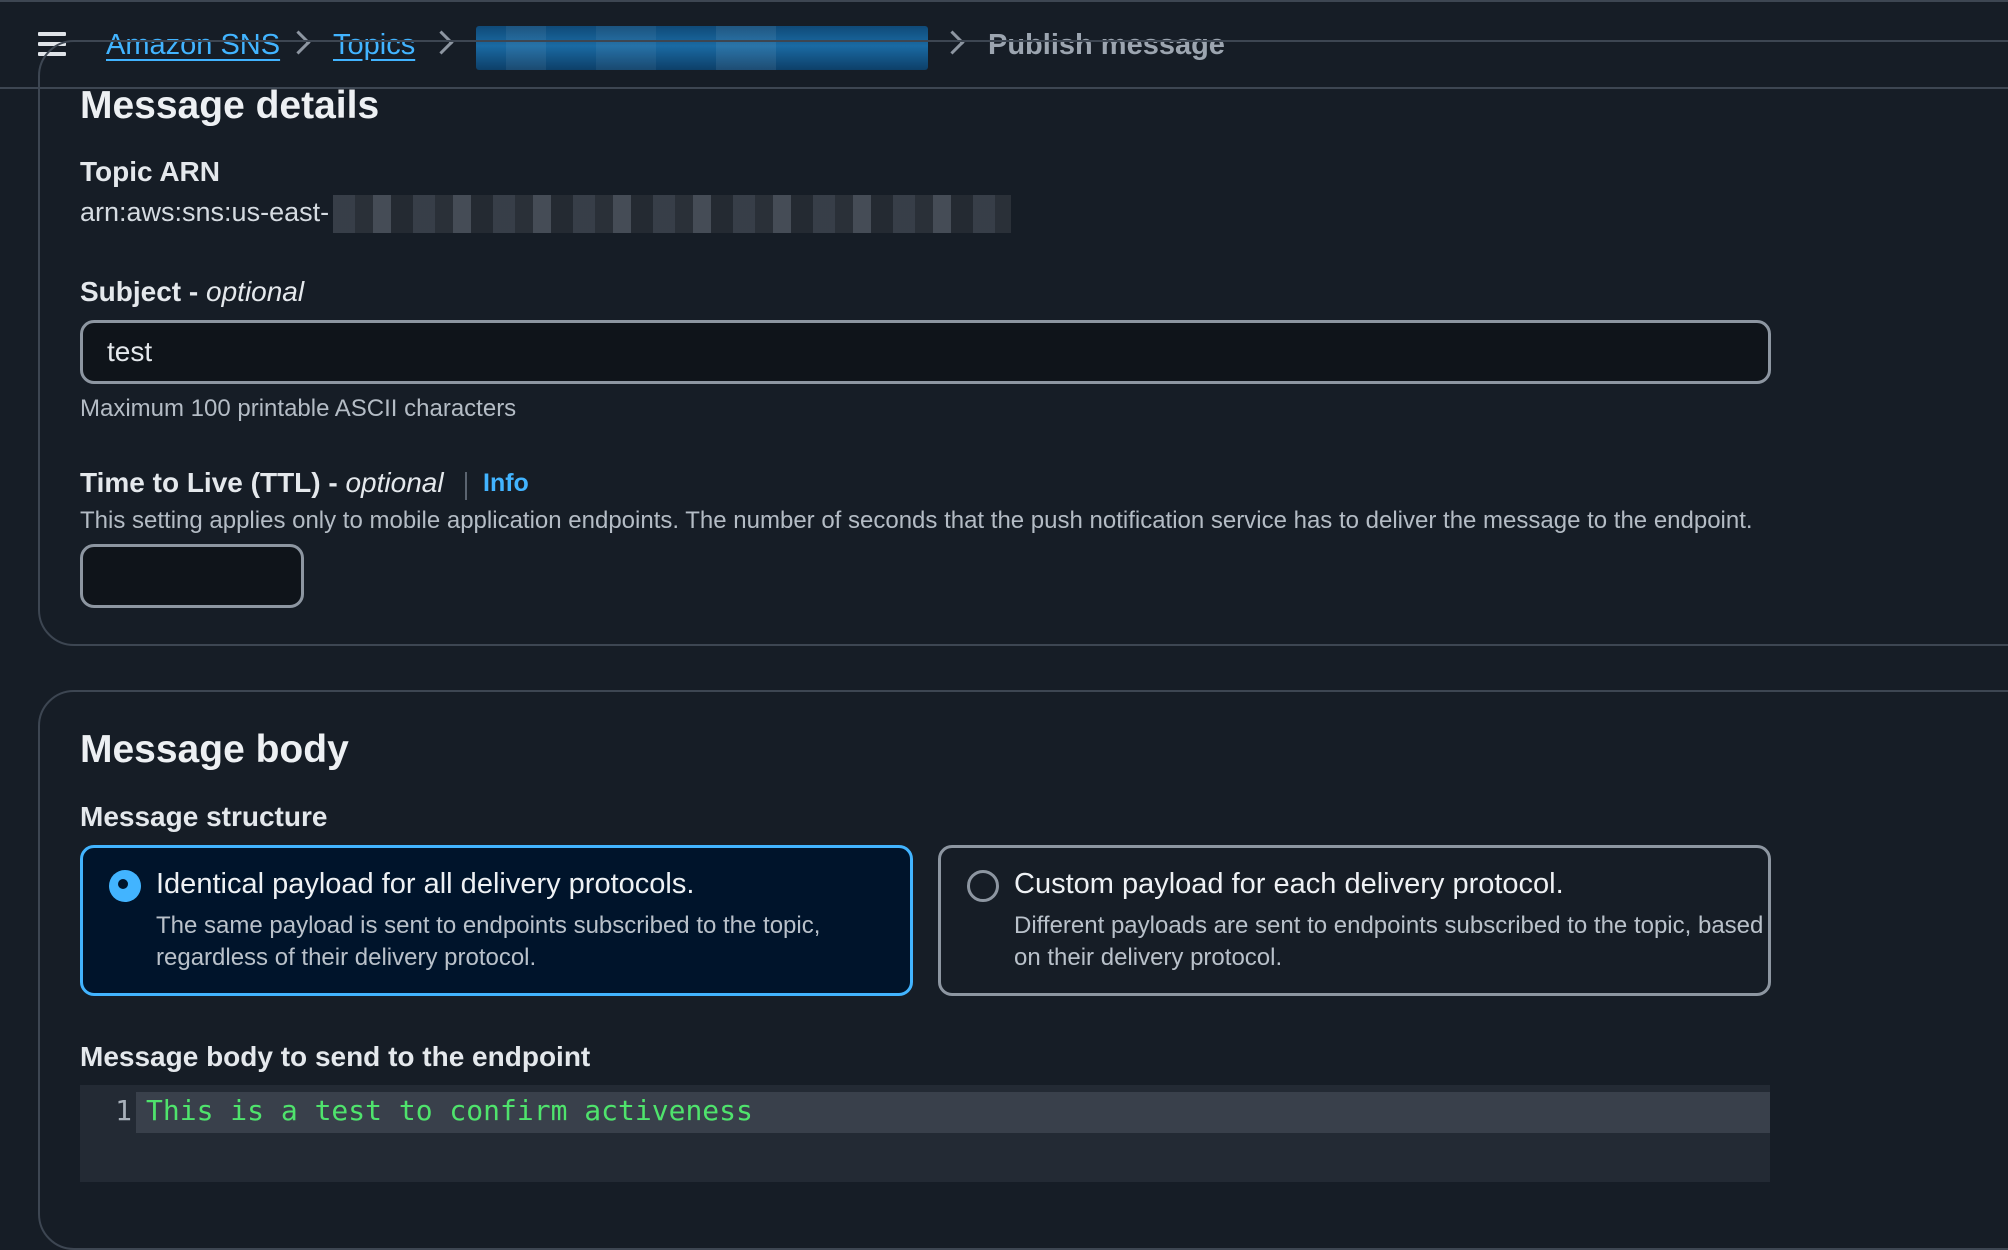 Image resolution: width=2008 pixels, height=1250 pixels. Describe the element at coordinates (335, 1056) in the screenshot. I see `message-body-label: Message body to send to the endpoint` at that location.